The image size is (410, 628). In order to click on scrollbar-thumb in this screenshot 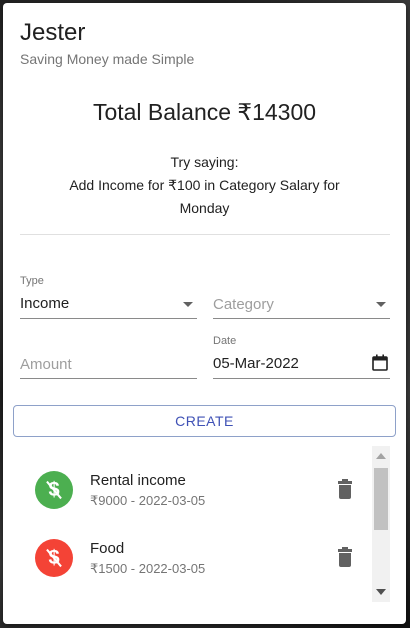, I will do `click(381, 499)`.